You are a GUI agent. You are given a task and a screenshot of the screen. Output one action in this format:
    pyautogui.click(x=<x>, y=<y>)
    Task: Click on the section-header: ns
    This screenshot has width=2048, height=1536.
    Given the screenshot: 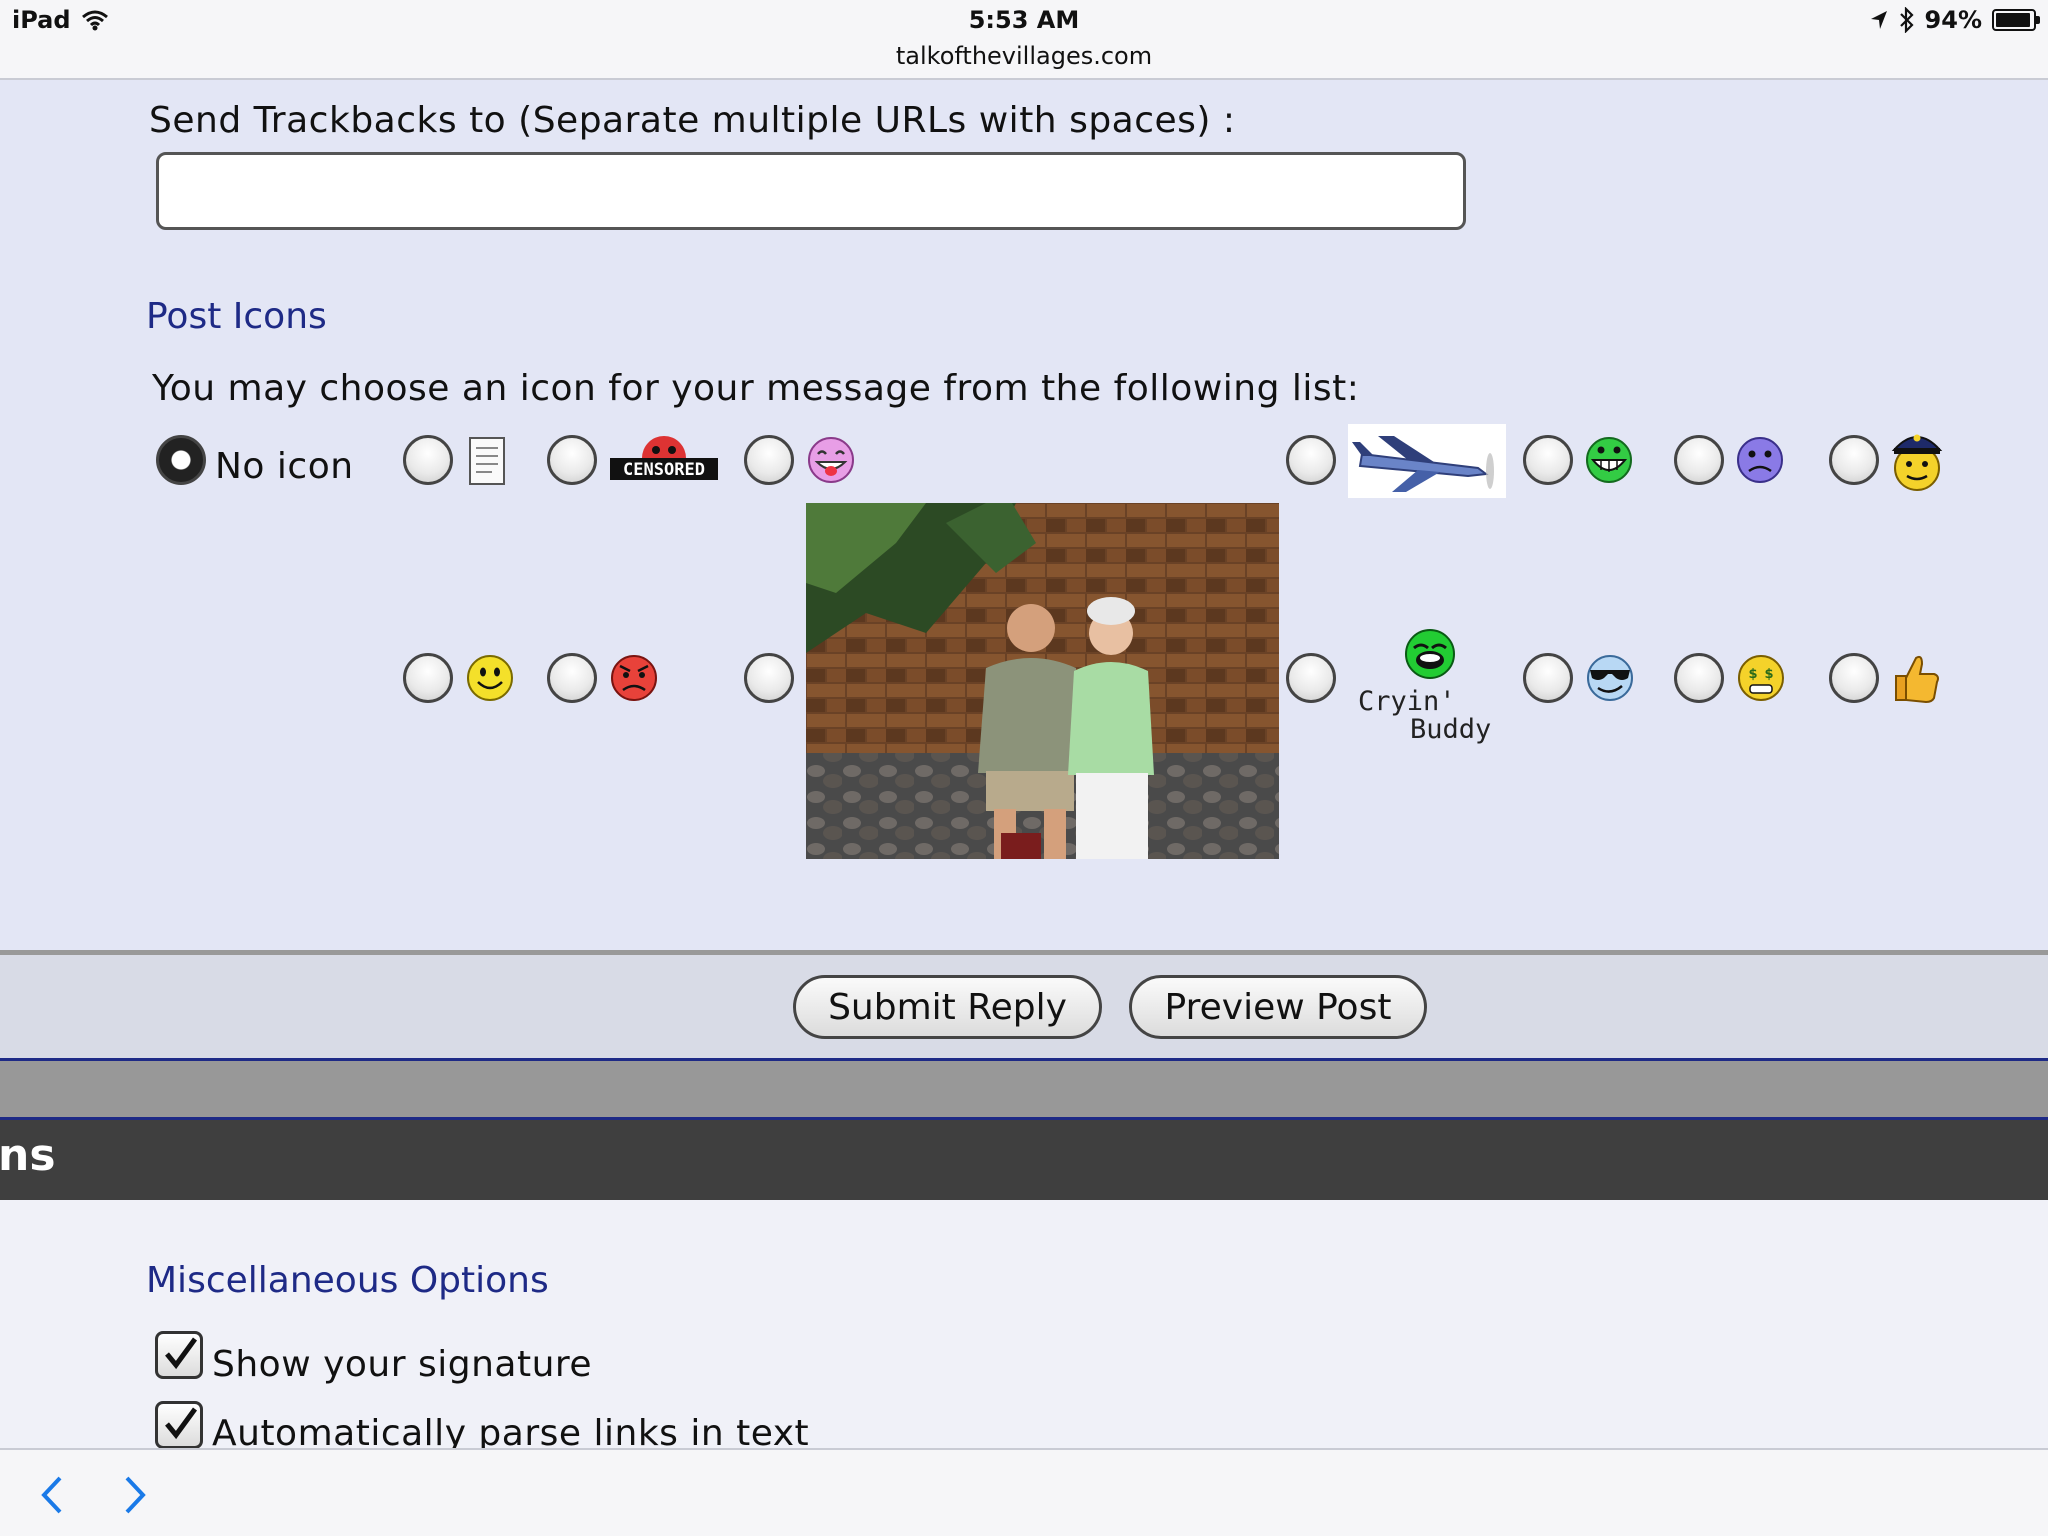 What is the action you would take?
    pyautogui.click(x=1024, y=1160)
    